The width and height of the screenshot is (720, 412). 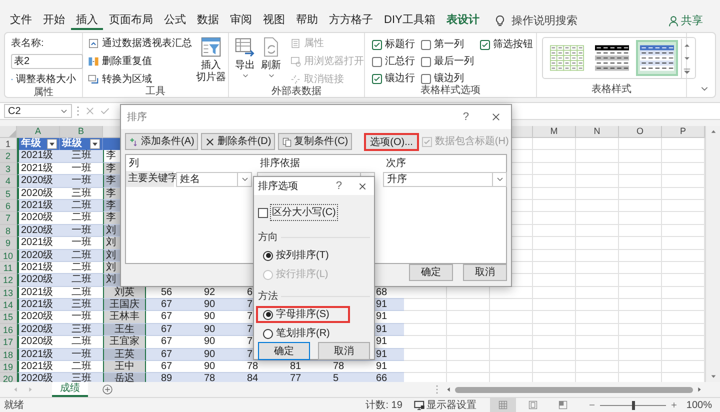 What do you see at coordinates (167, 293) in the screenshot?
I see `table-cell: 56` at bounding box center [167, 293].